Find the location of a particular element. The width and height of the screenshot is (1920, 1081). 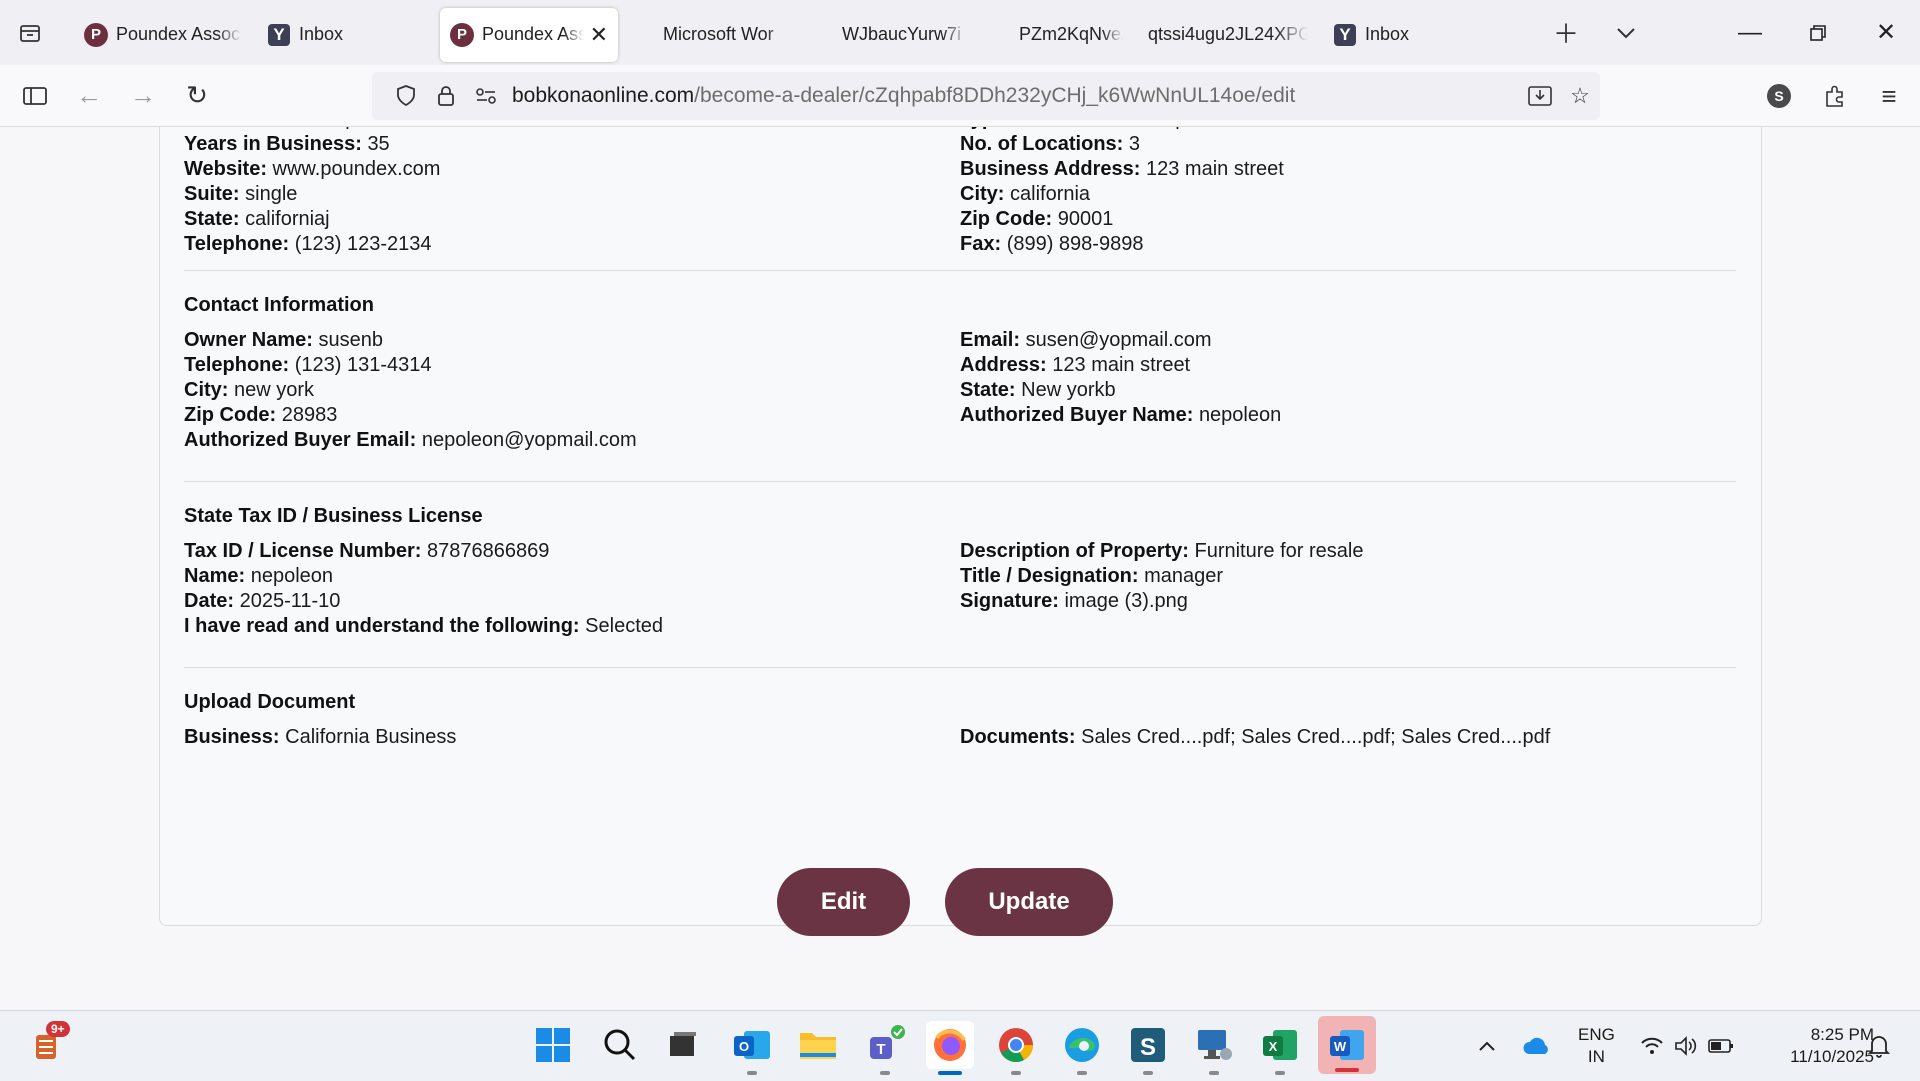

field-label: Business Name: is located at coordinates (262, 128).